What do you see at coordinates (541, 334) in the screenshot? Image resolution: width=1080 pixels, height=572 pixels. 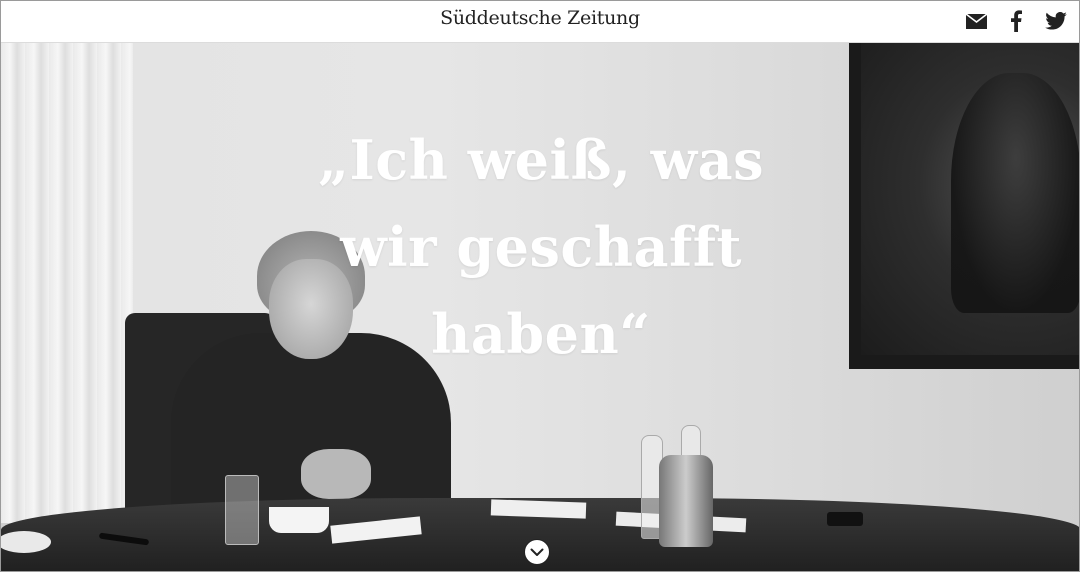 I see `headline-line: haben“` at bounding box center [541, 334].